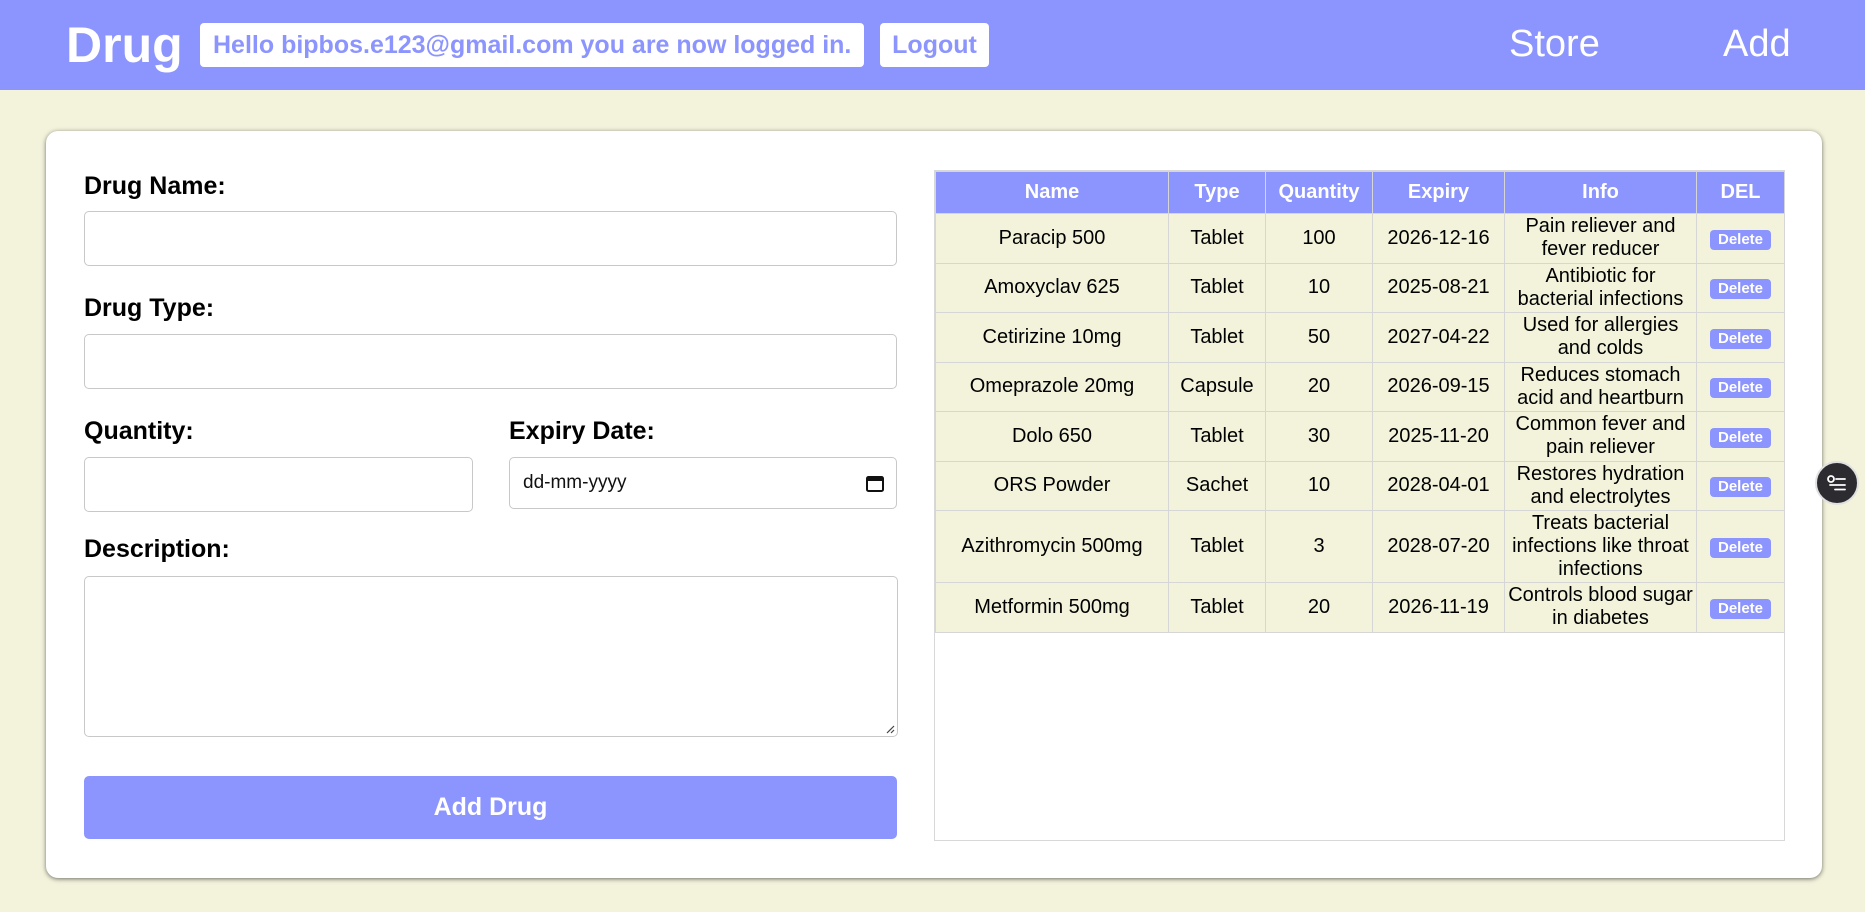 Image resolution: width=1865 pixels, height=912 pixels. I want to click on cell-name: Dolo 650, so click(1052, 436).